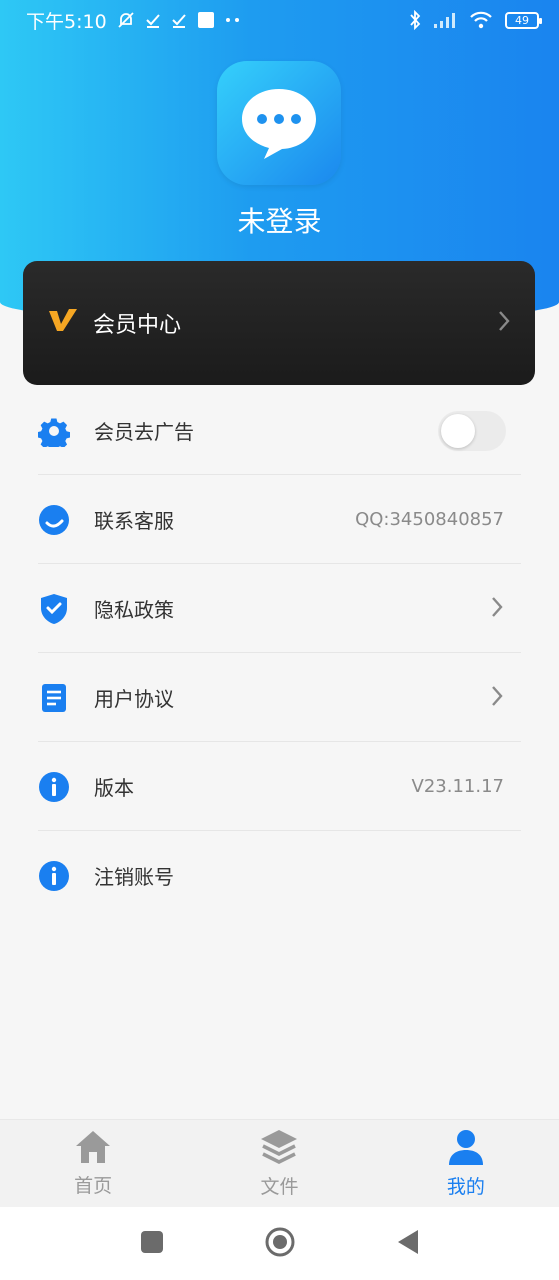  What do you see at coordinates (134, 877) in the screenshot?
I see `menu-label: 注销账号` at bounding box center [134, 877].